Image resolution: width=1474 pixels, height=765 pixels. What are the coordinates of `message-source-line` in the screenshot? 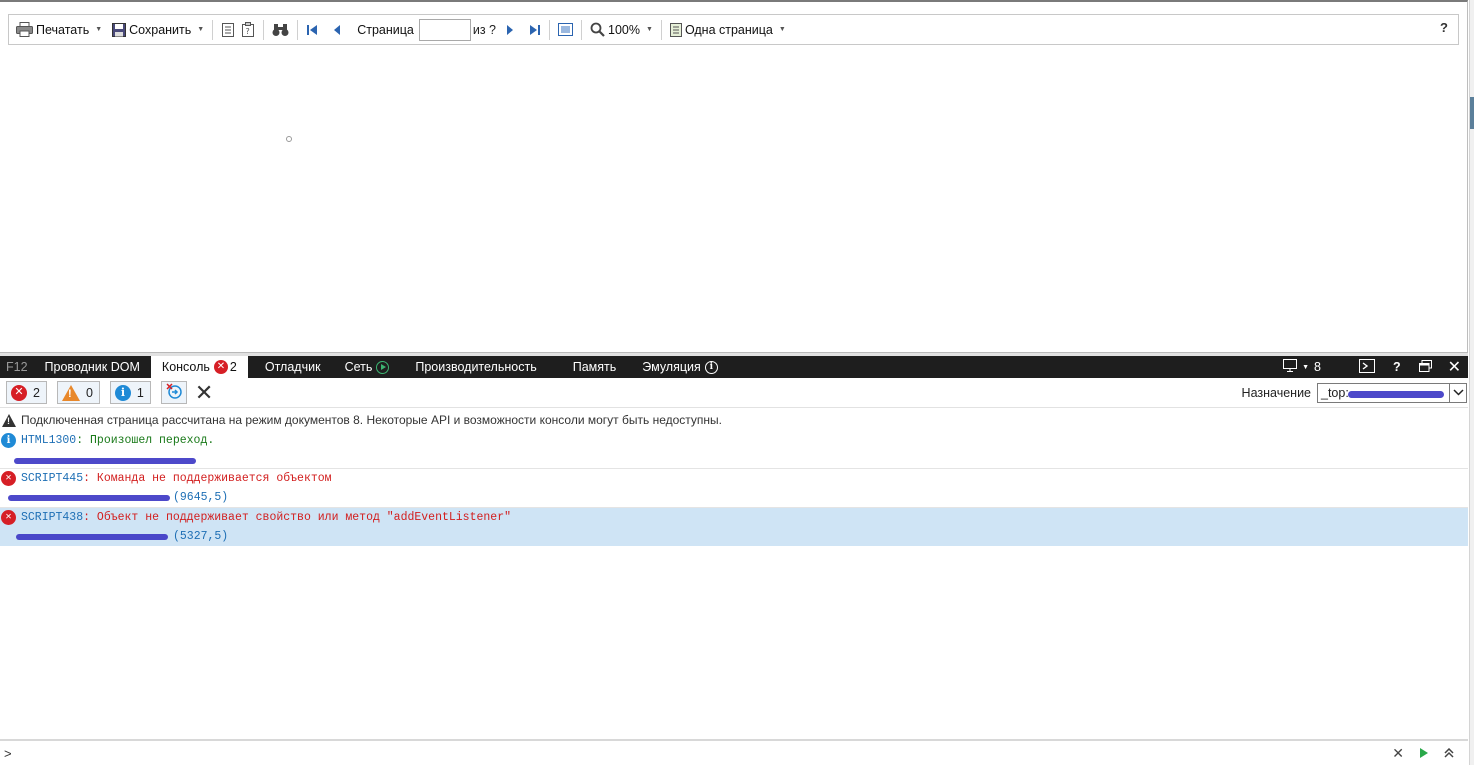 It's located at (734, 459).